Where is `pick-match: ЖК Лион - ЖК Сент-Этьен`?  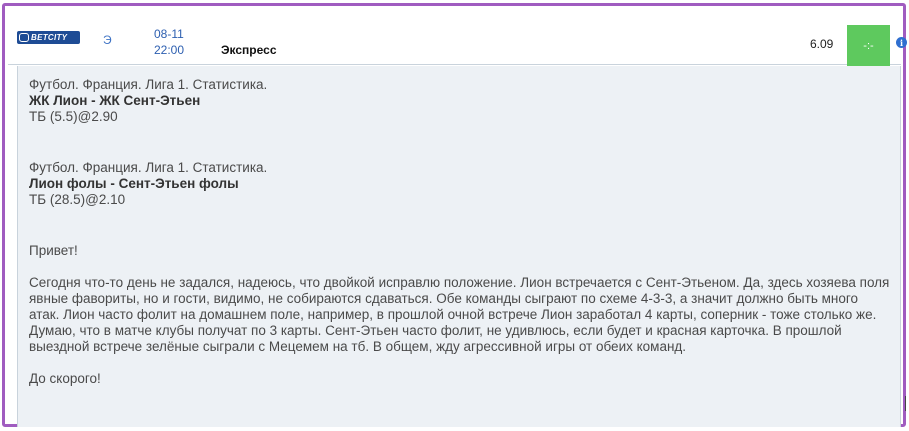 pick-match: ЖК Лион - ЖК Сент-Этьен is located at coordinates (115, 100).